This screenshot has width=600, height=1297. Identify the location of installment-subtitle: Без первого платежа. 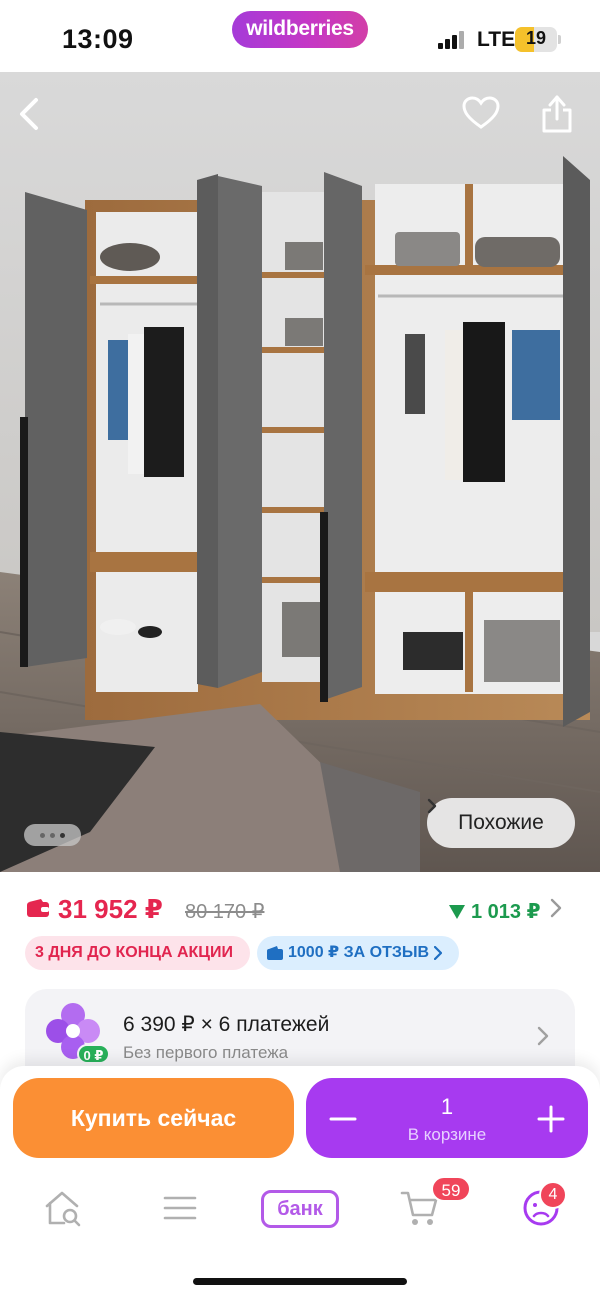
(206, 1052).